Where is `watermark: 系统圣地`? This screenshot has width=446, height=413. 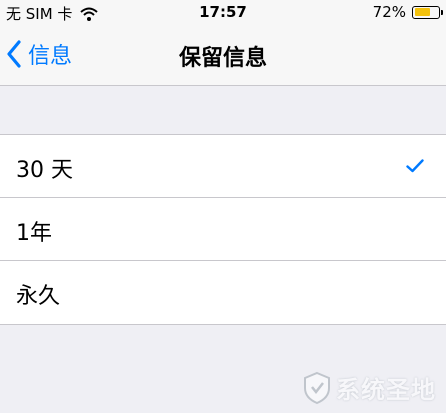
watermark: 系统圣地 is located at coordinates (369, 387).